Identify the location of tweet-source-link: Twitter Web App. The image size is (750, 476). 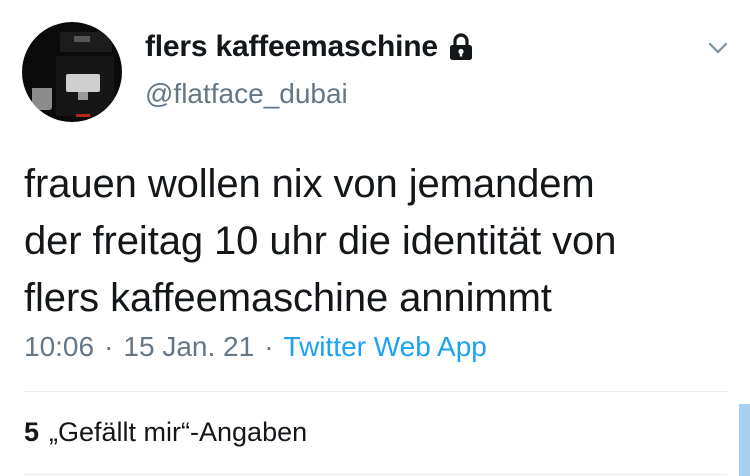
(385, 347).